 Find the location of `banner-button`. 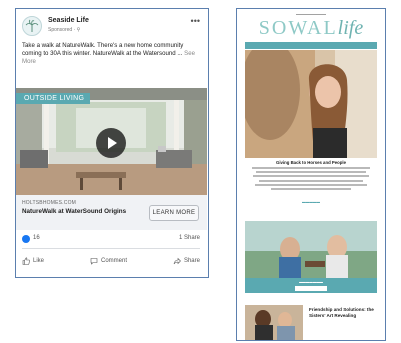

banner-button is located at coordinates (311, 288).